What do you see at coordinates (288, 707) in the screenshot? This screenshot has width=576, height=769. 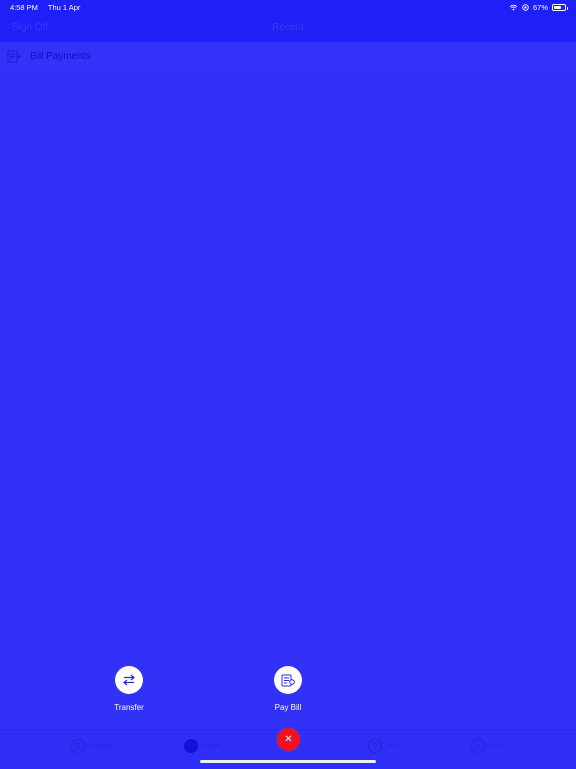 I see `pay-bill-label: Pay Bill` at bounding box center [288, 707].